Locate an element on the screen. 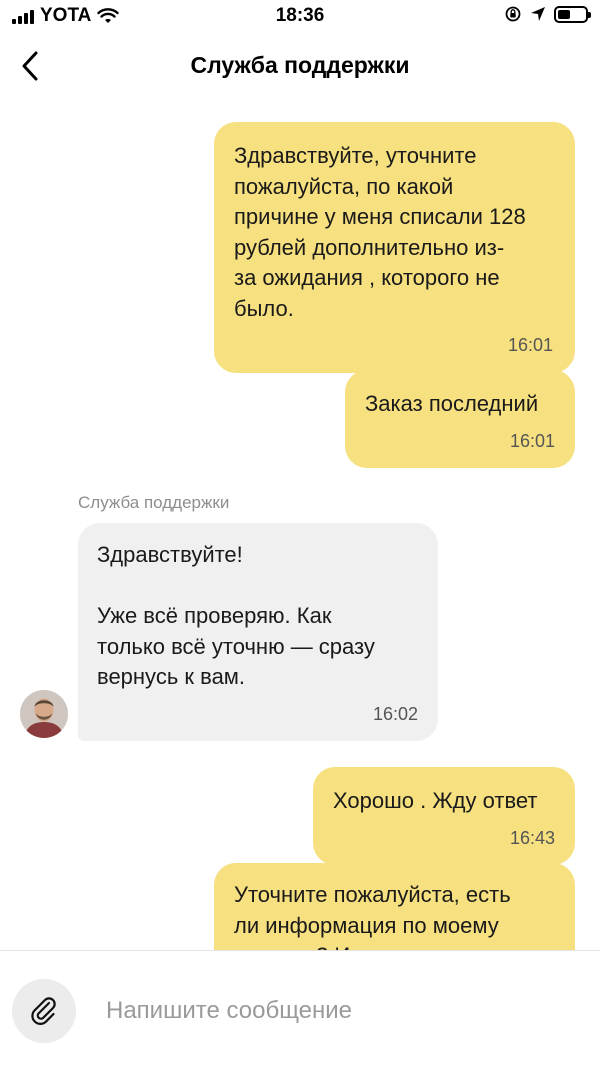 Image resolution: width=600 pixels, height=1066 pixels. avatar-photo is located at coordinates (44, 714).